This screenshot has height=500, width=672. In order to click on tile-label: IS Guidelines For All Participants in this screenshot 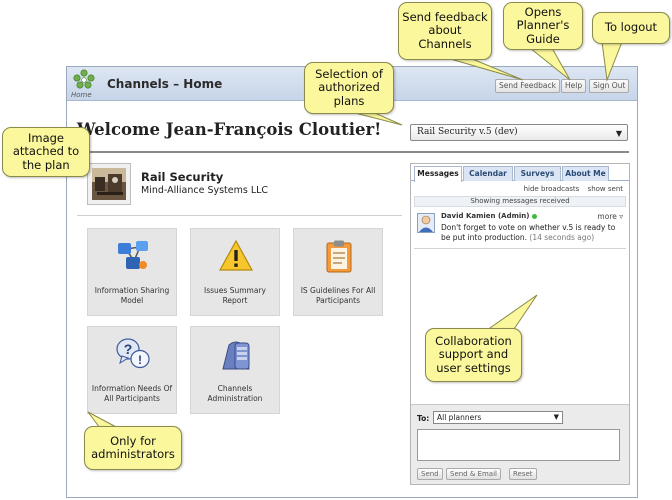, I will do `click(338, 295)`.